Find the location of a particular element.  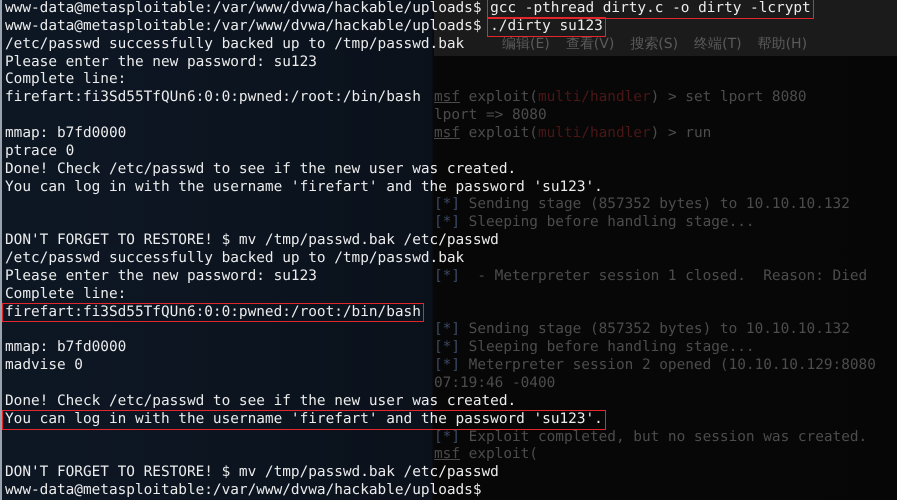

background-terminal-line: msf exploit( is located at coordinates (486, 454).